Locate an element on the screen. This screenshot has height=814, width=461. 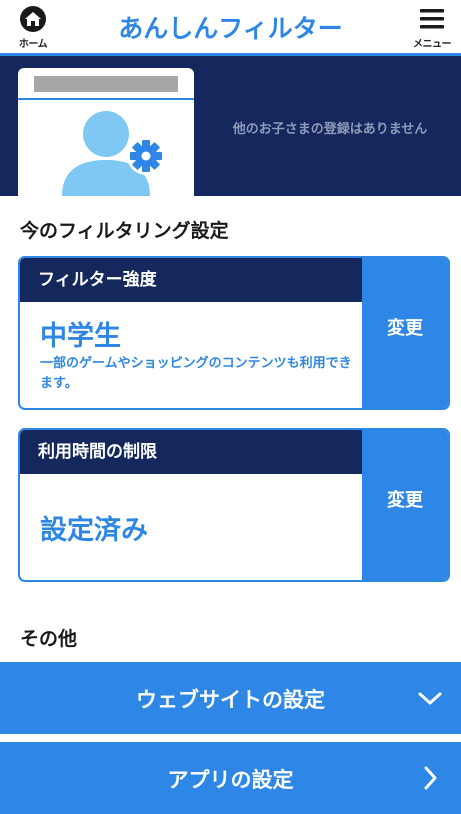
gear-icon is located at coordinates (146, 156).